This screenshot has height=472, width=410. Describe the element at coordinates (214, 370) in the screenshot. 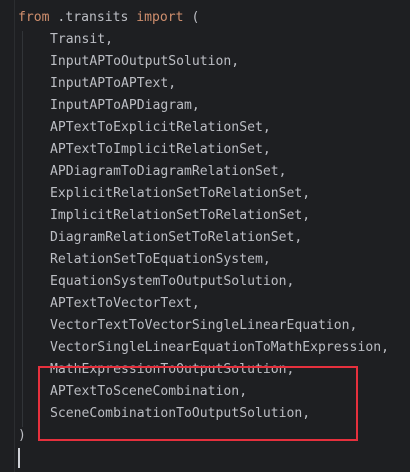

I see `import-item: MathExpressionToOutputSolution,` at that location.